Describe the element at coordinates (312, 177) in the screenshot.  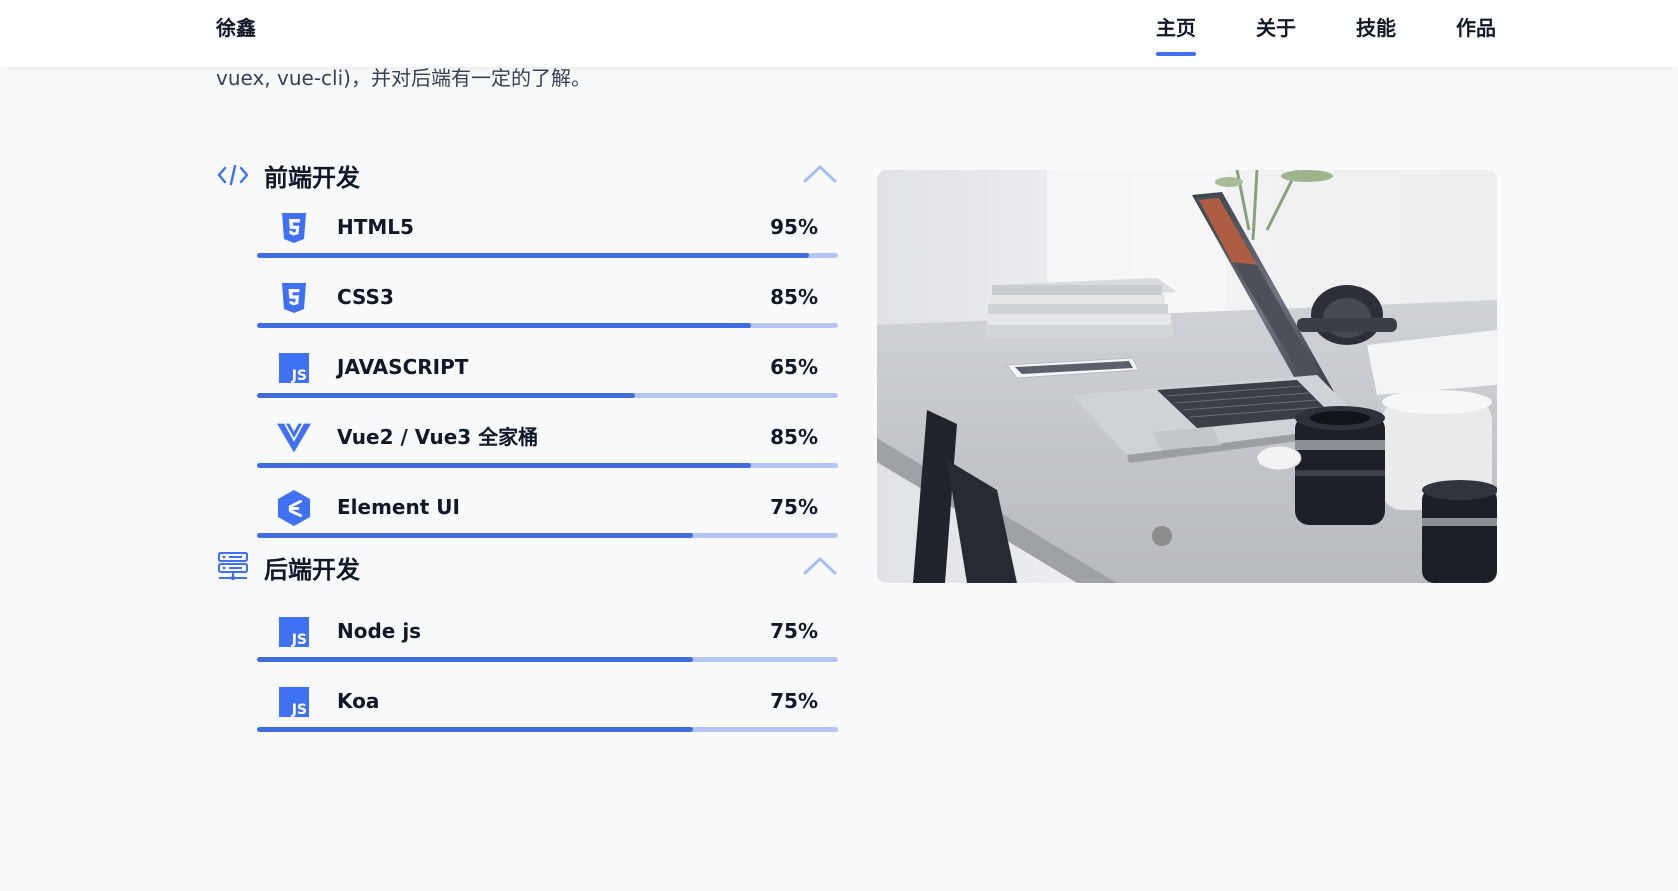
I see `section-title-frontend: 前端开发` at that location.